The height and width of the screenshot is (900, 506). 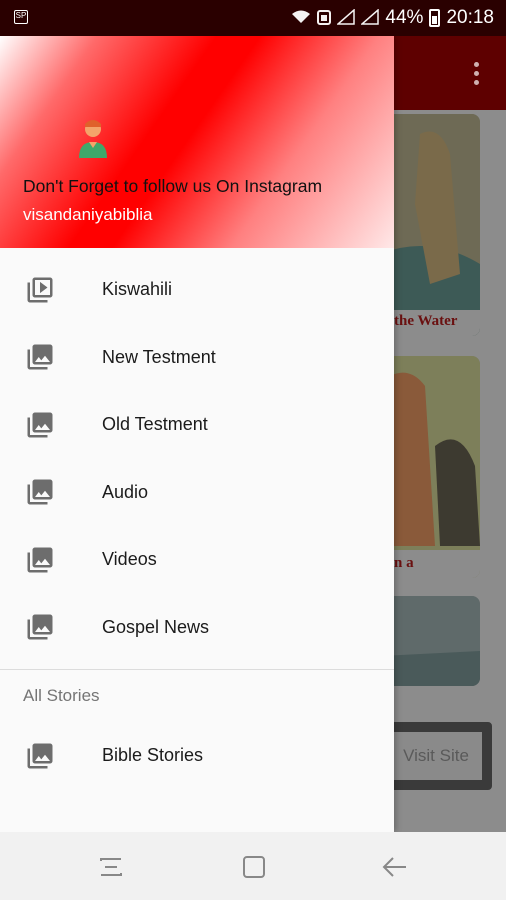 I want to click on visit-site-button: Visit Site, so click(x=436, y=756).